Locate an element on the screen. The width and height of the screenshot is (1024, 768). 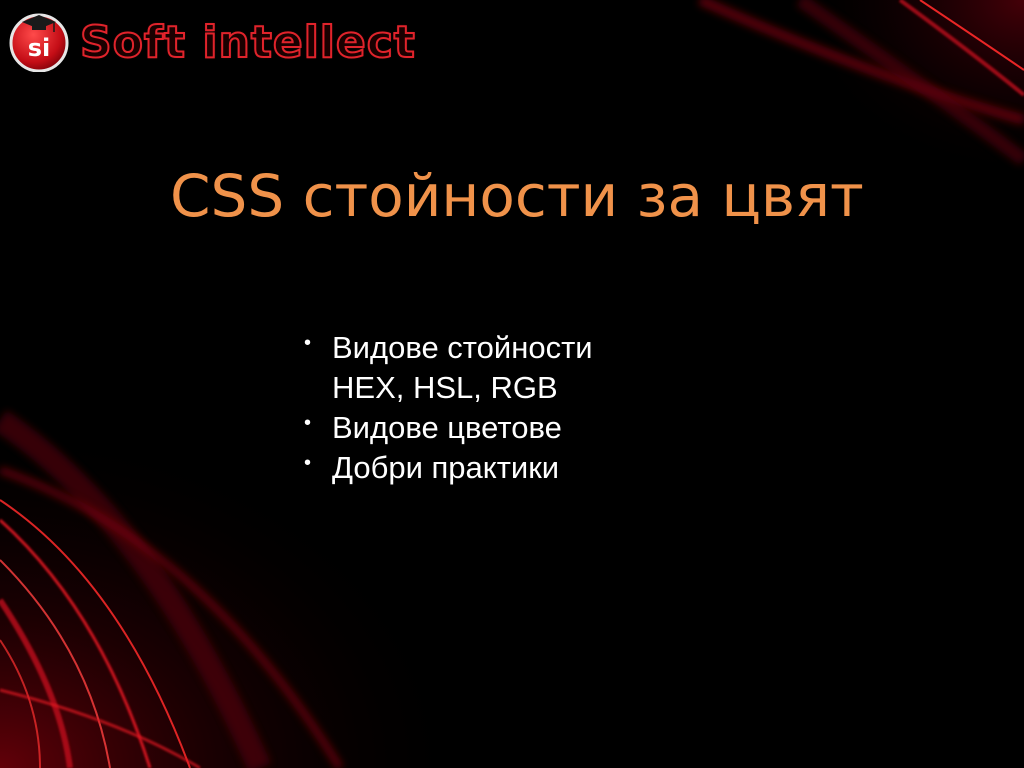
graduation-cap-logo-icon: si is located at coordinates (39, 42).